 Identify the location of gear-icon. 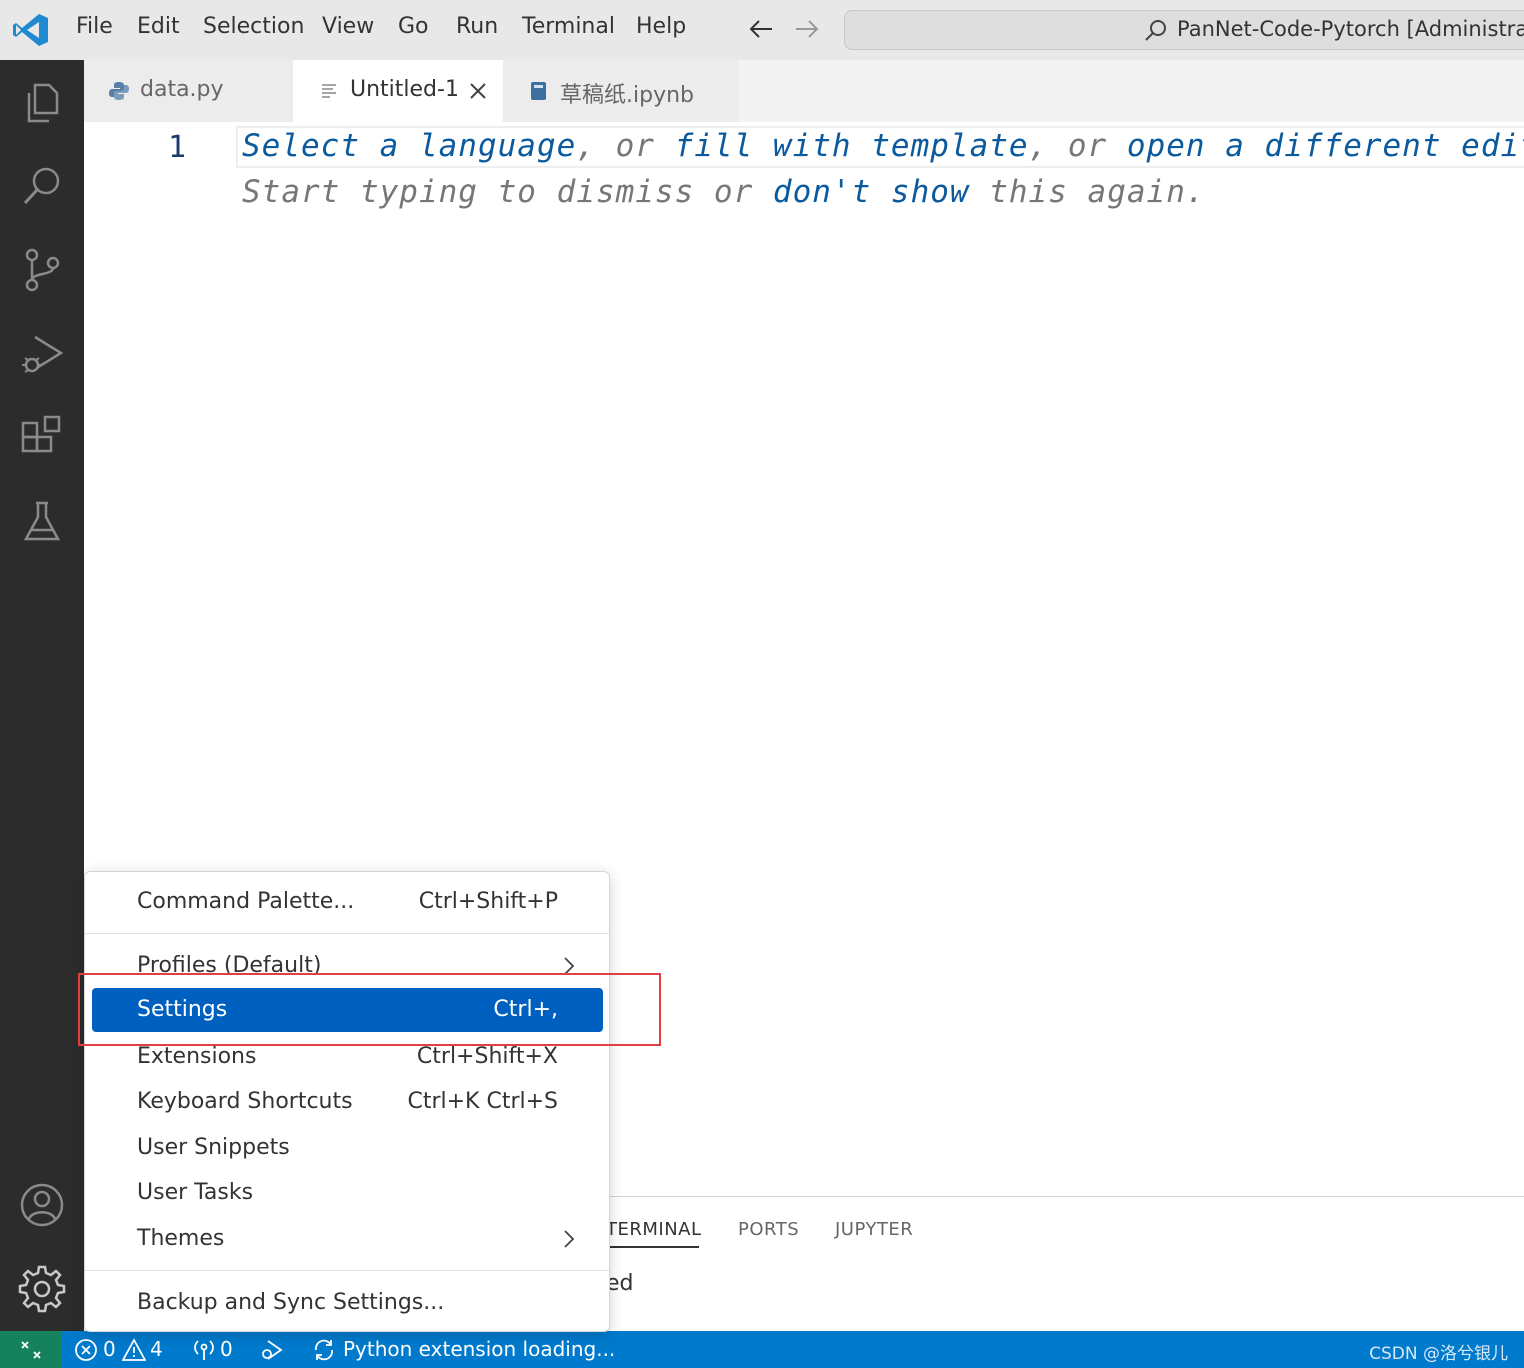
(42, 1289).